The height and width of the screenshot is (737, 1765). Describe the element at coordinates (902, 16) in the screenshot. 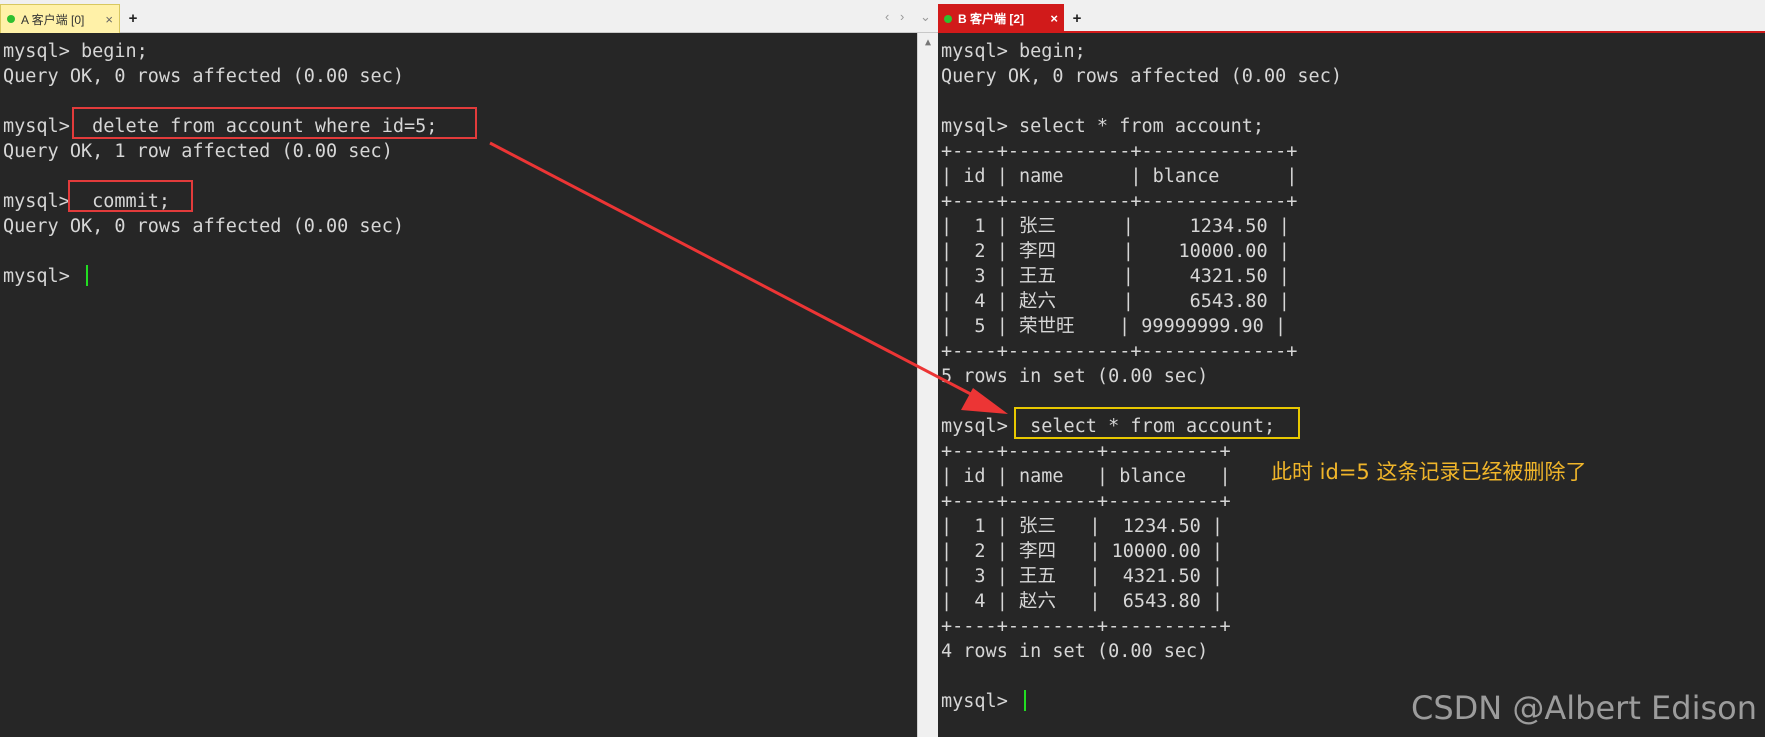

I see `chevron-right-icon: ›` at that location.